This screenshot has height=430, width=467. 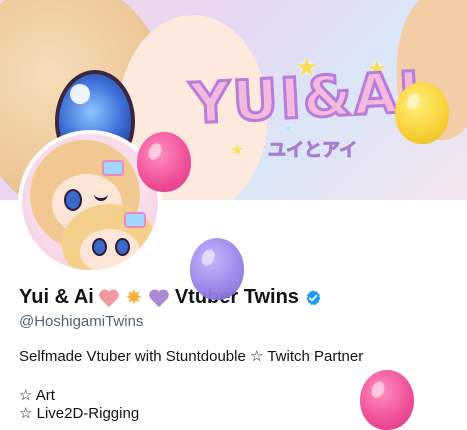 What do you see at coordinates (110, 249) in the screenshot?
I see `avatar-character2-face` at bounding box center [110, 249].